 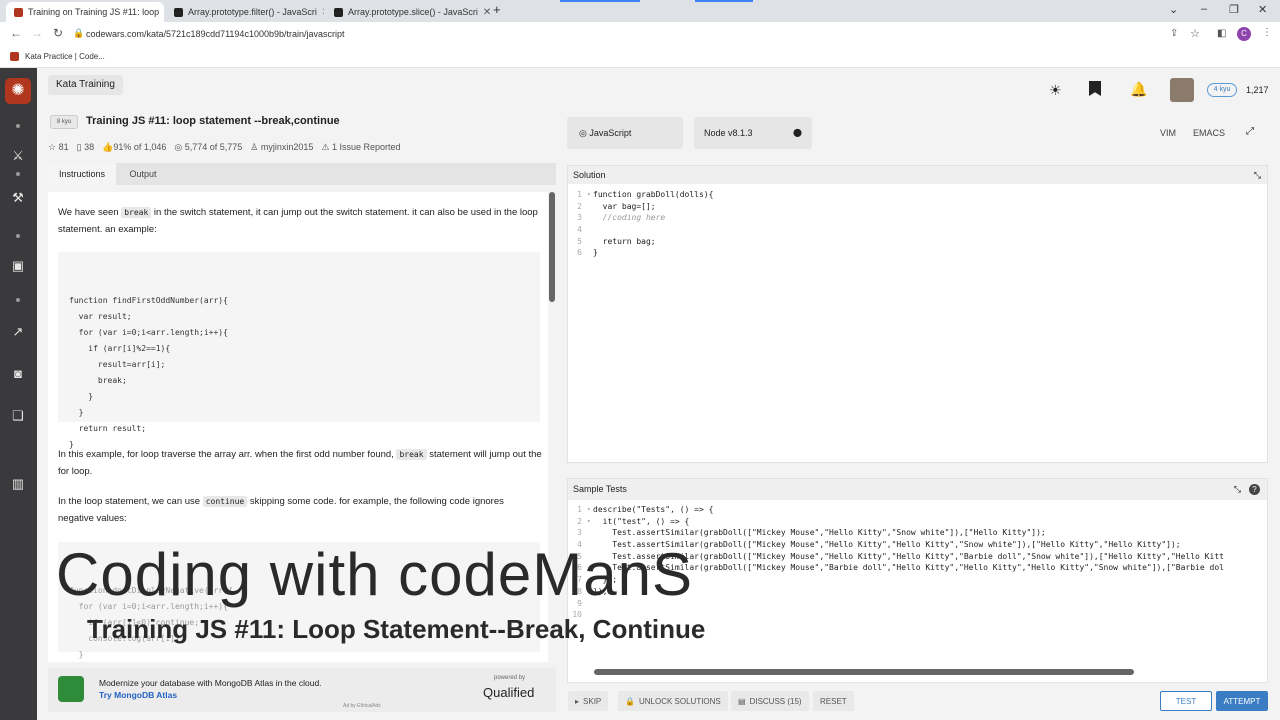 I want to click on language-icon: ◎, so click(x=583, y=133).